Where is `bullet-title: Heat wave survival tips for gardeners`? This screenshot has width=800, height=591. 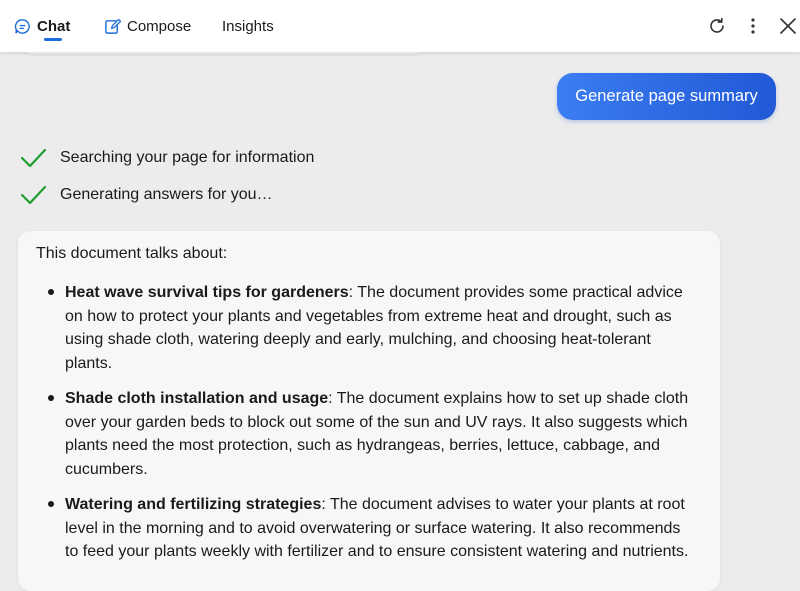 bullet-title: Heat wave survival tips for gardeners is located at coordinates (207, 292).